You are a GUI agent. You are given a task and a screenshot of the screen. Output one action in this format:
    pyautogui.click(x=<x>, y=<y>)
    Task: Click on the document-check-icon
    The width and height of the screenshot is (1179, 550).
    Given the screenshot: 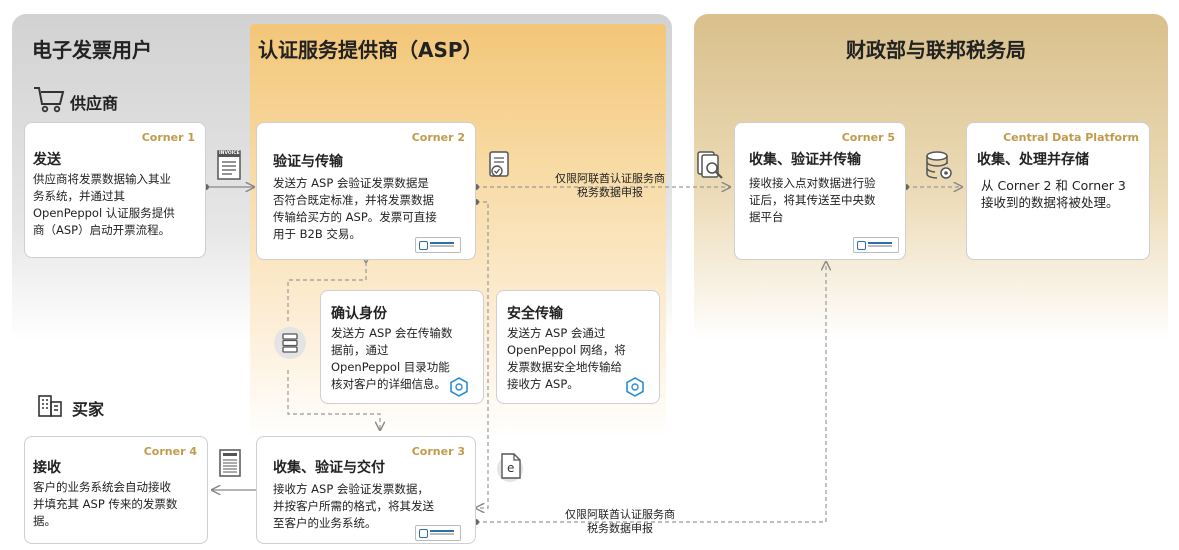 What is the action you would take?
    pyautogui.click(x=500, y=165)
    